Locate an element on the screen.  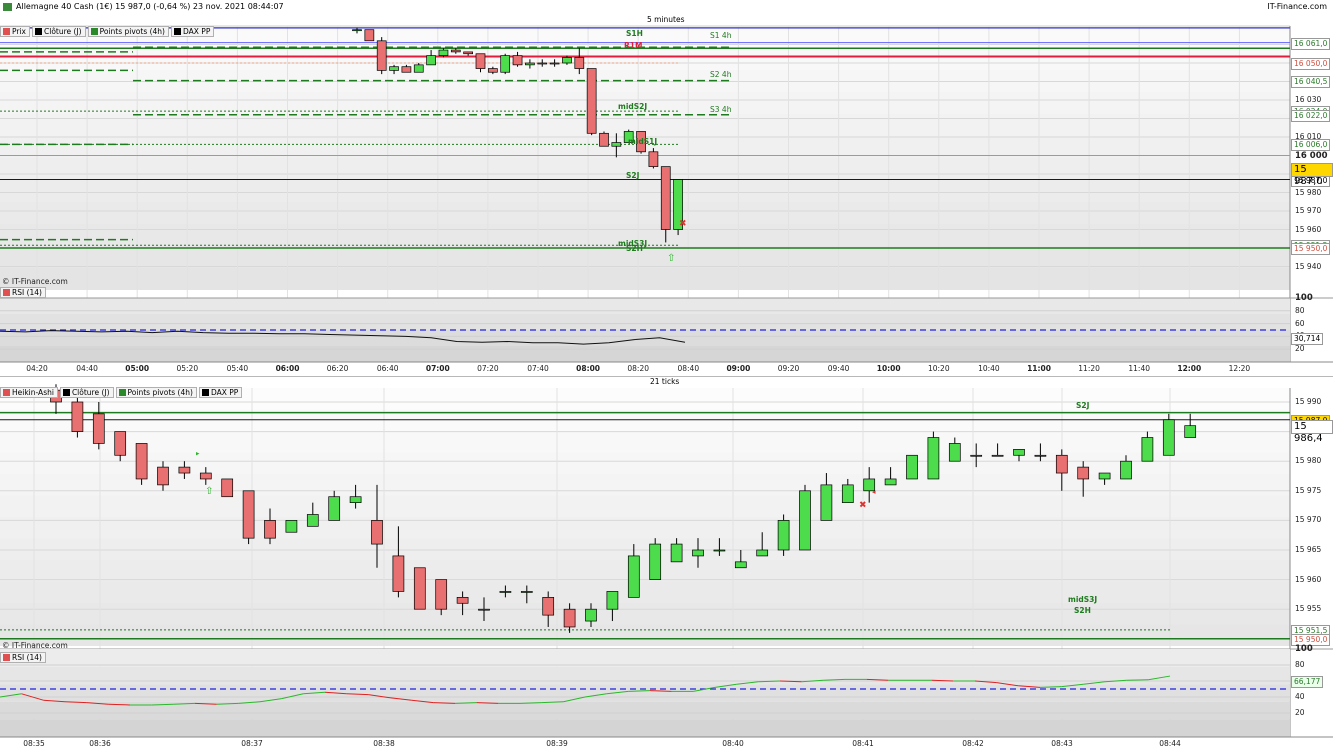
price-label: 15 970 is located at coordinates (1308, 210).